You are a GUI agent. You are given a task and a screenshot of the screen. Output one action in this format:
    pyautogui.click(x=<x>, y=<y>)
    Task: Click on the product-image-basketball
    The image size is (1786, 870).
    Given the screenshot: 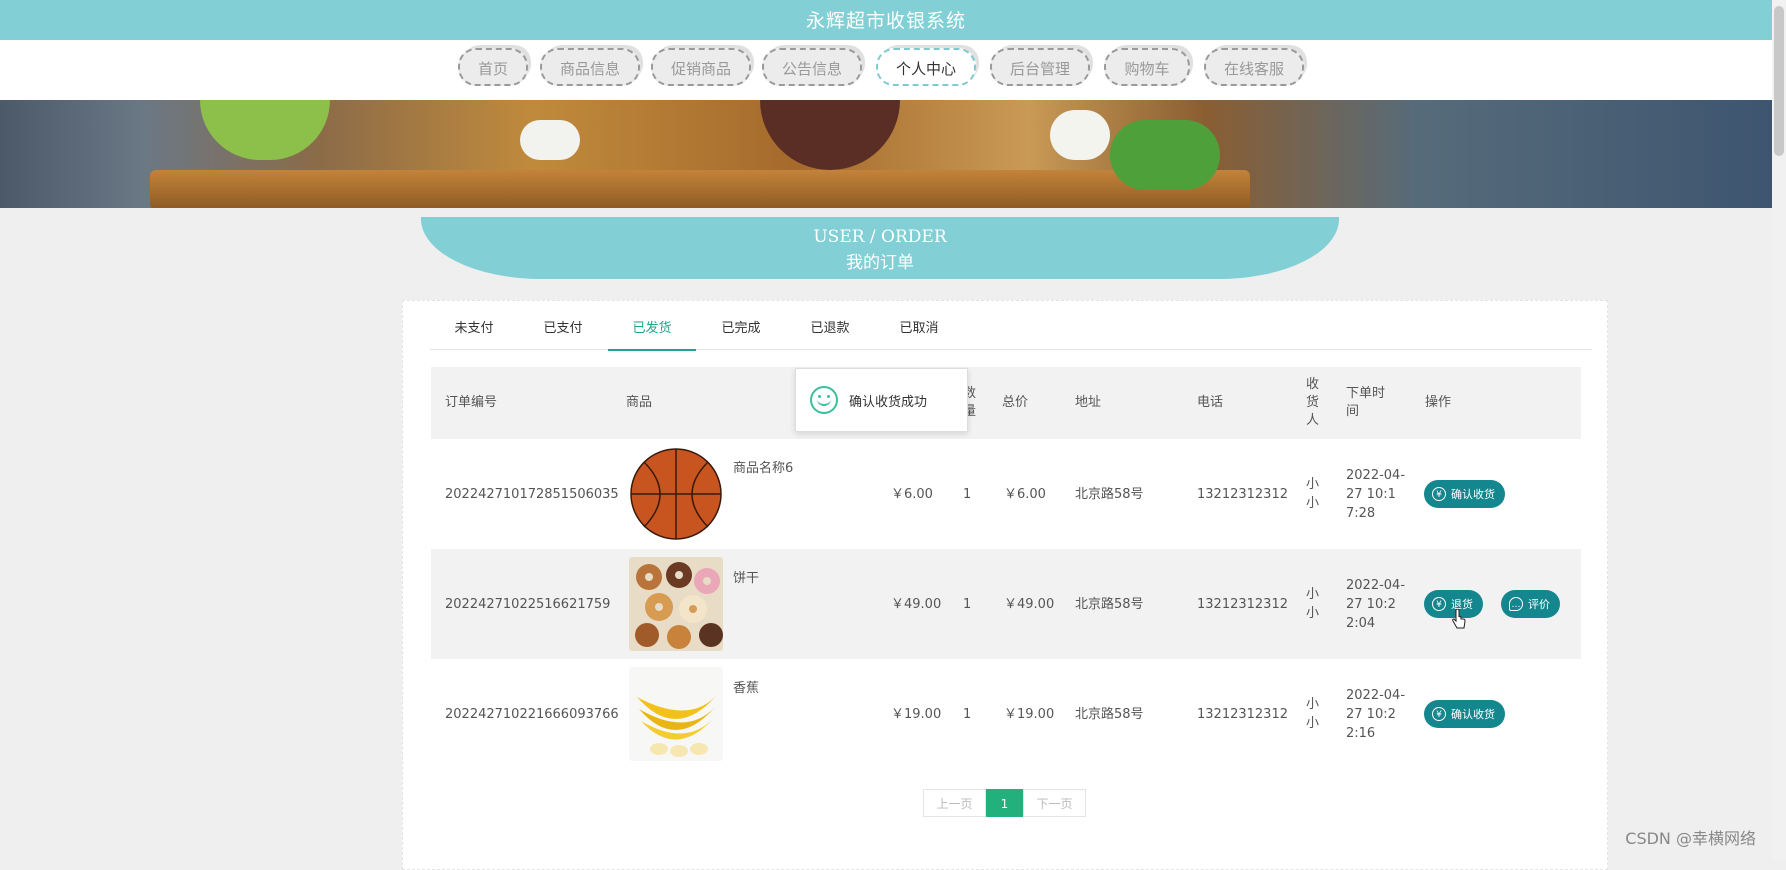 What is the action you would take?
    pyautogui.click(x=676, y=494)
    